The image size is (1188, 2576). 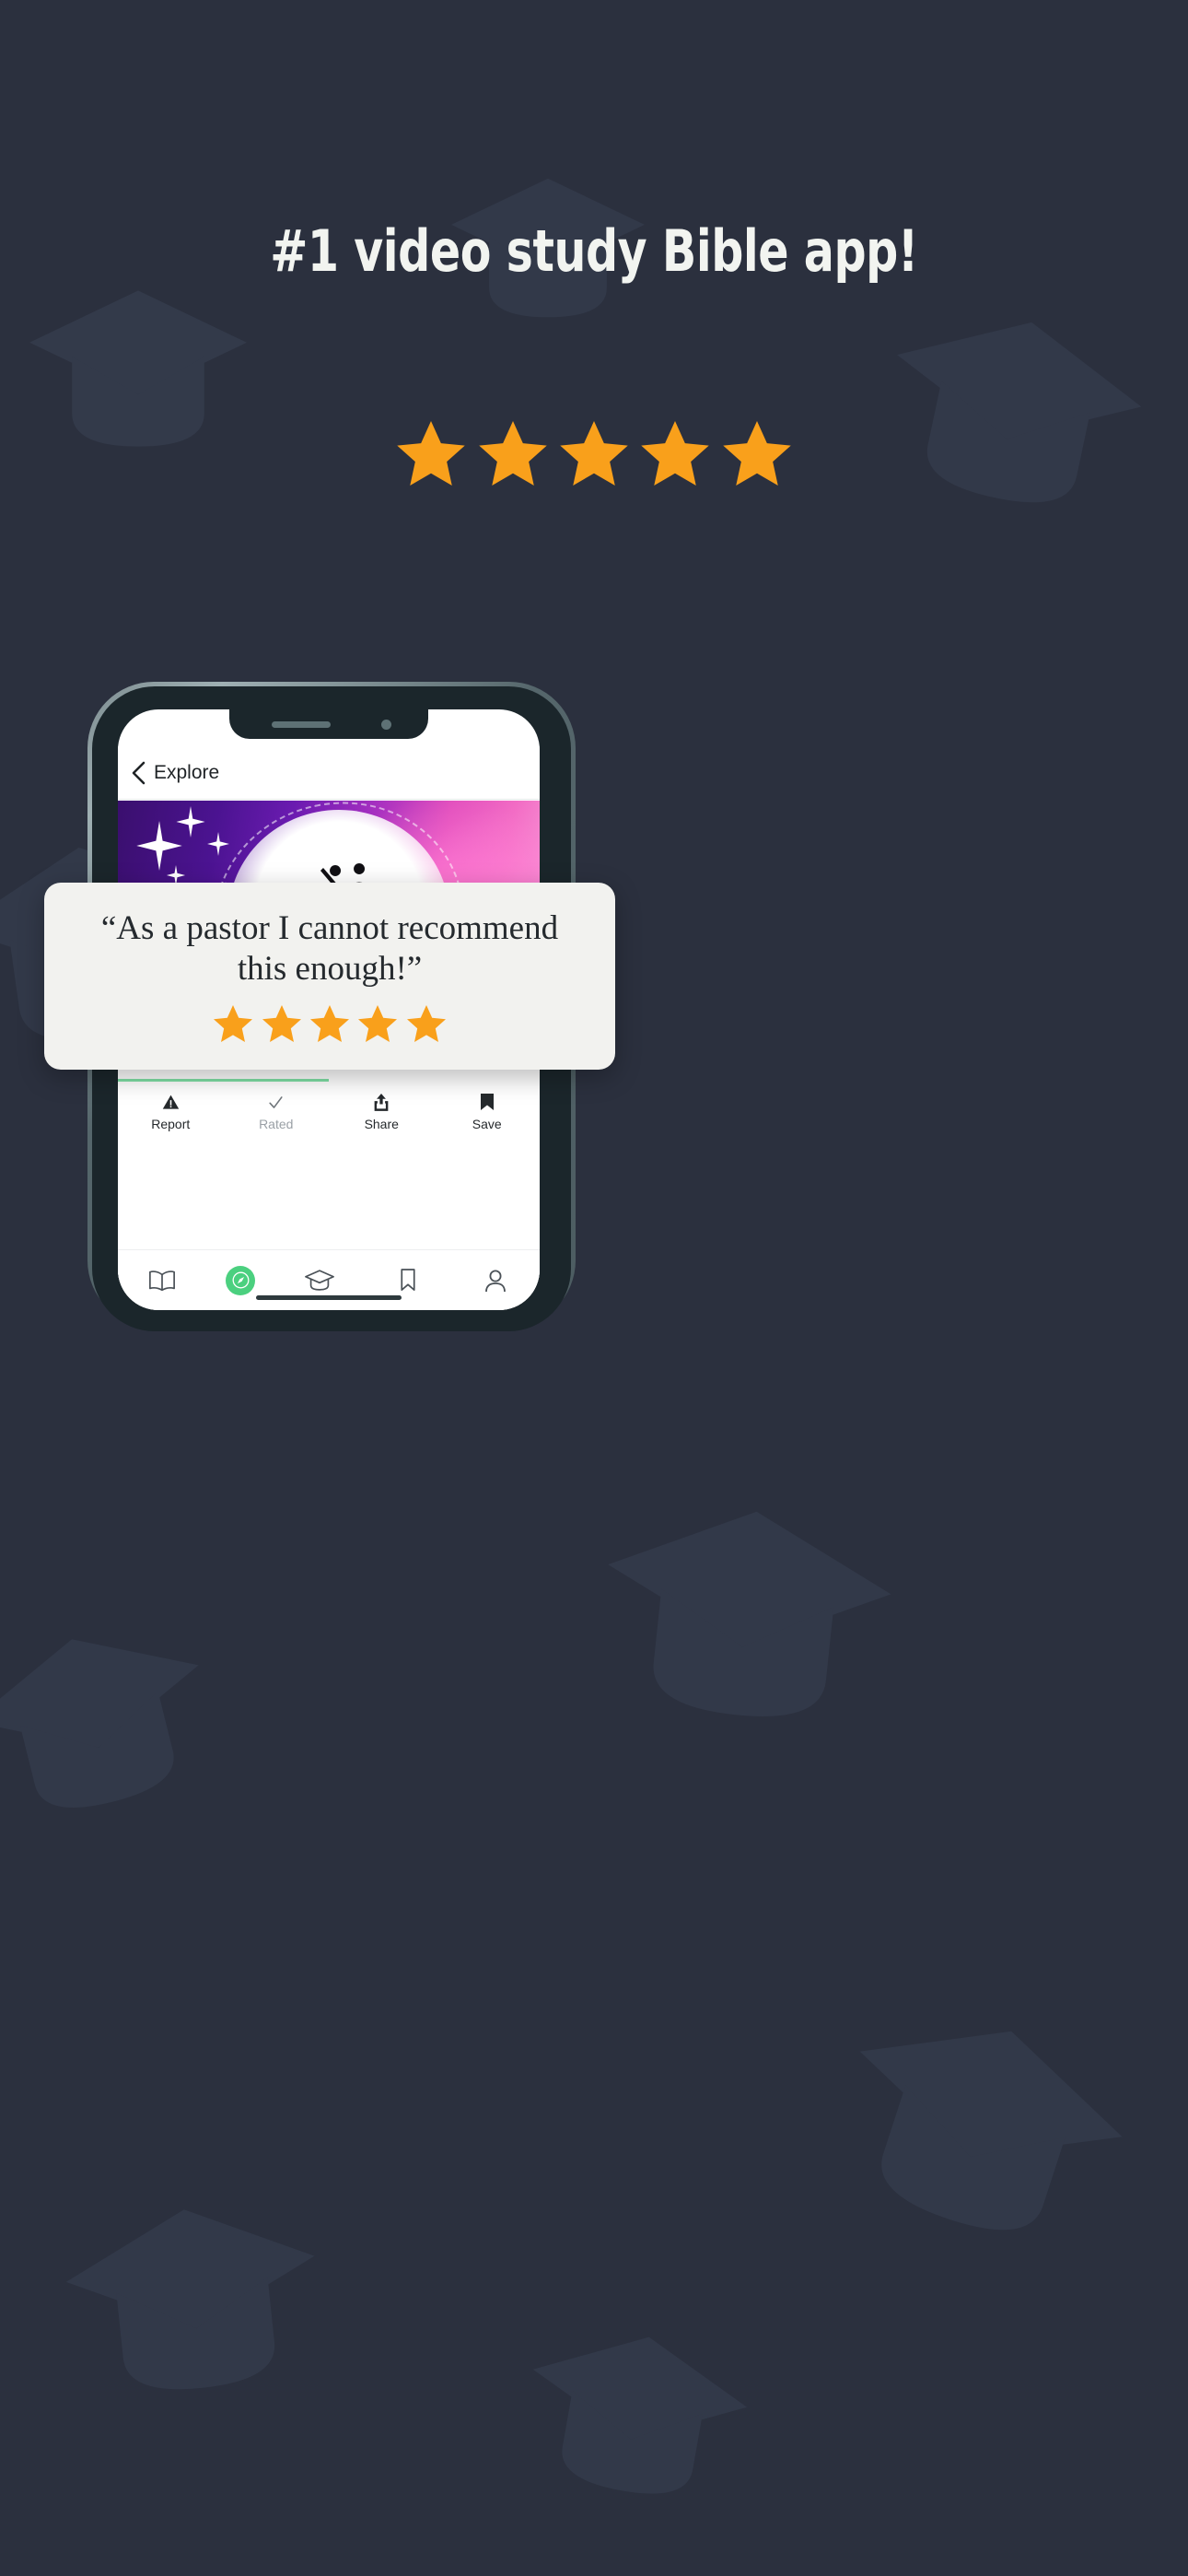 I want to click on save-label: Save, so click(x=487, y=1124).